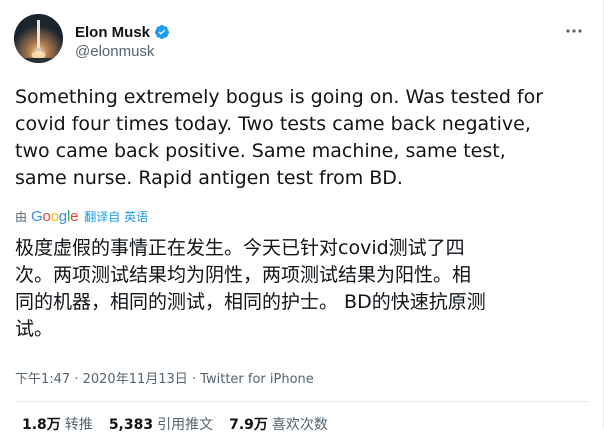  Describe the element at coordinates (185, 425) in the screenshot. I see `quotes-label: 引用推文` at that location.